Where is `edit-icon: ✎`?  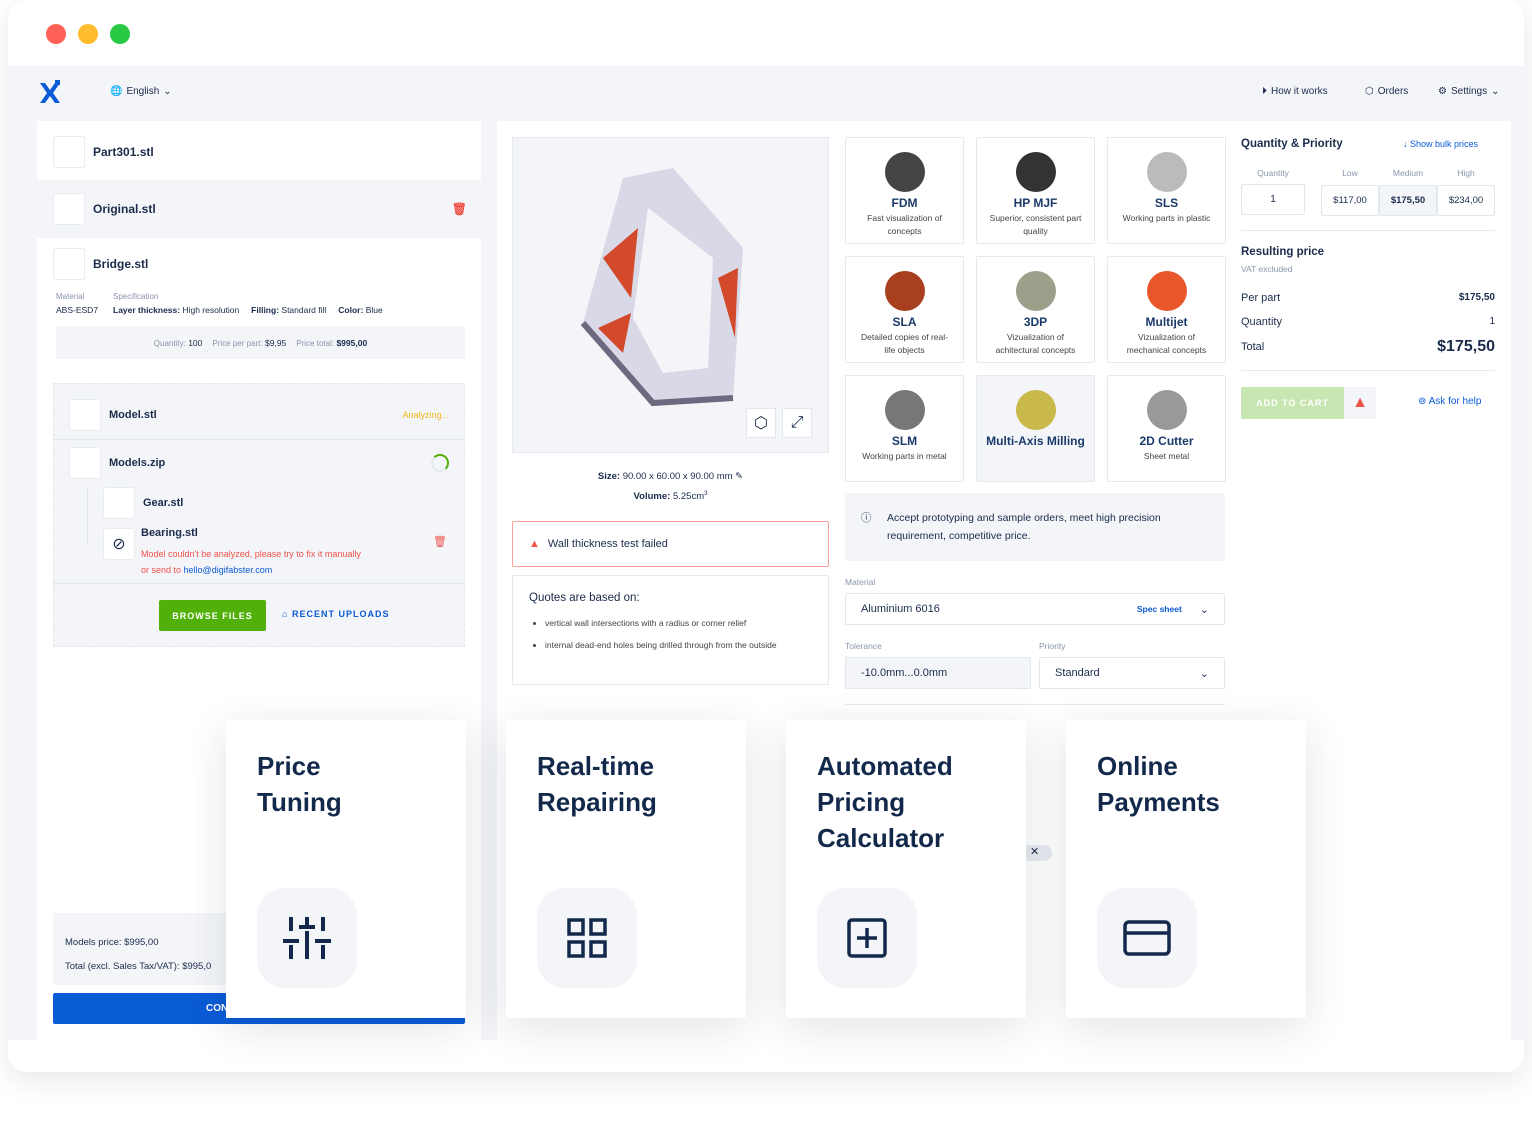
edit-icon: ✎ is located at coordinates (739, 476).